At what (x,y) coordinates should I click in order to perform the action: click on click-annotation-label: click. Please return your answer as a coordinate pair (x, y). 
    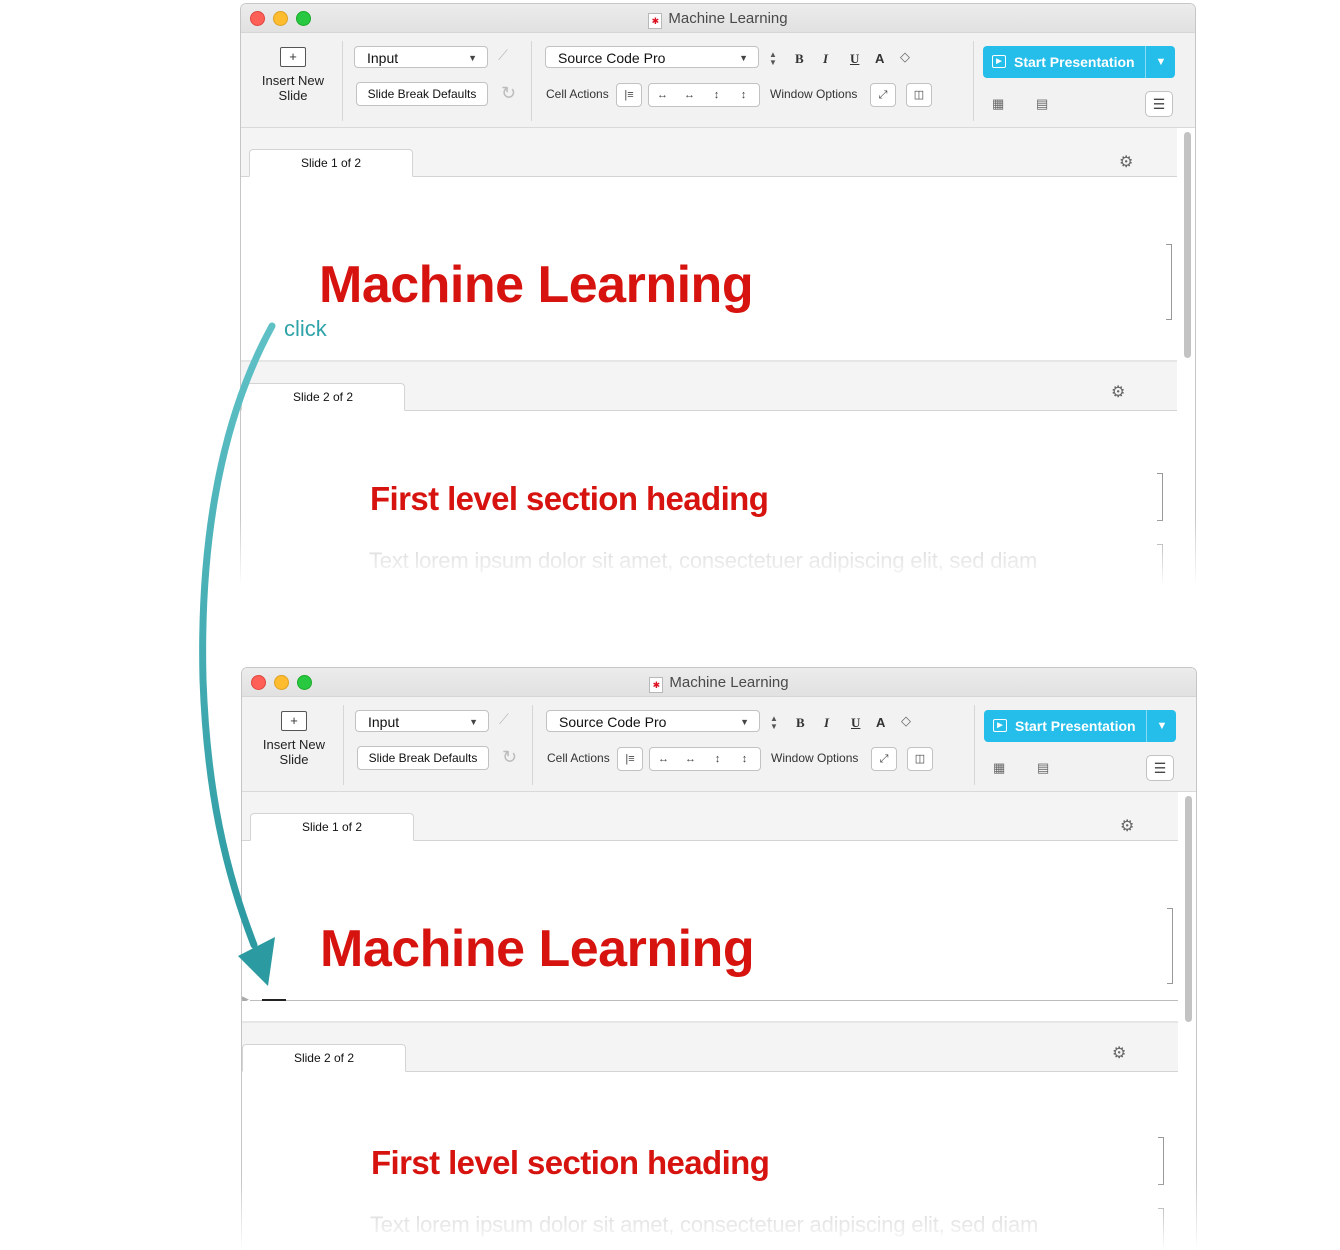
    Looking at the image, I should click on (305, 328).